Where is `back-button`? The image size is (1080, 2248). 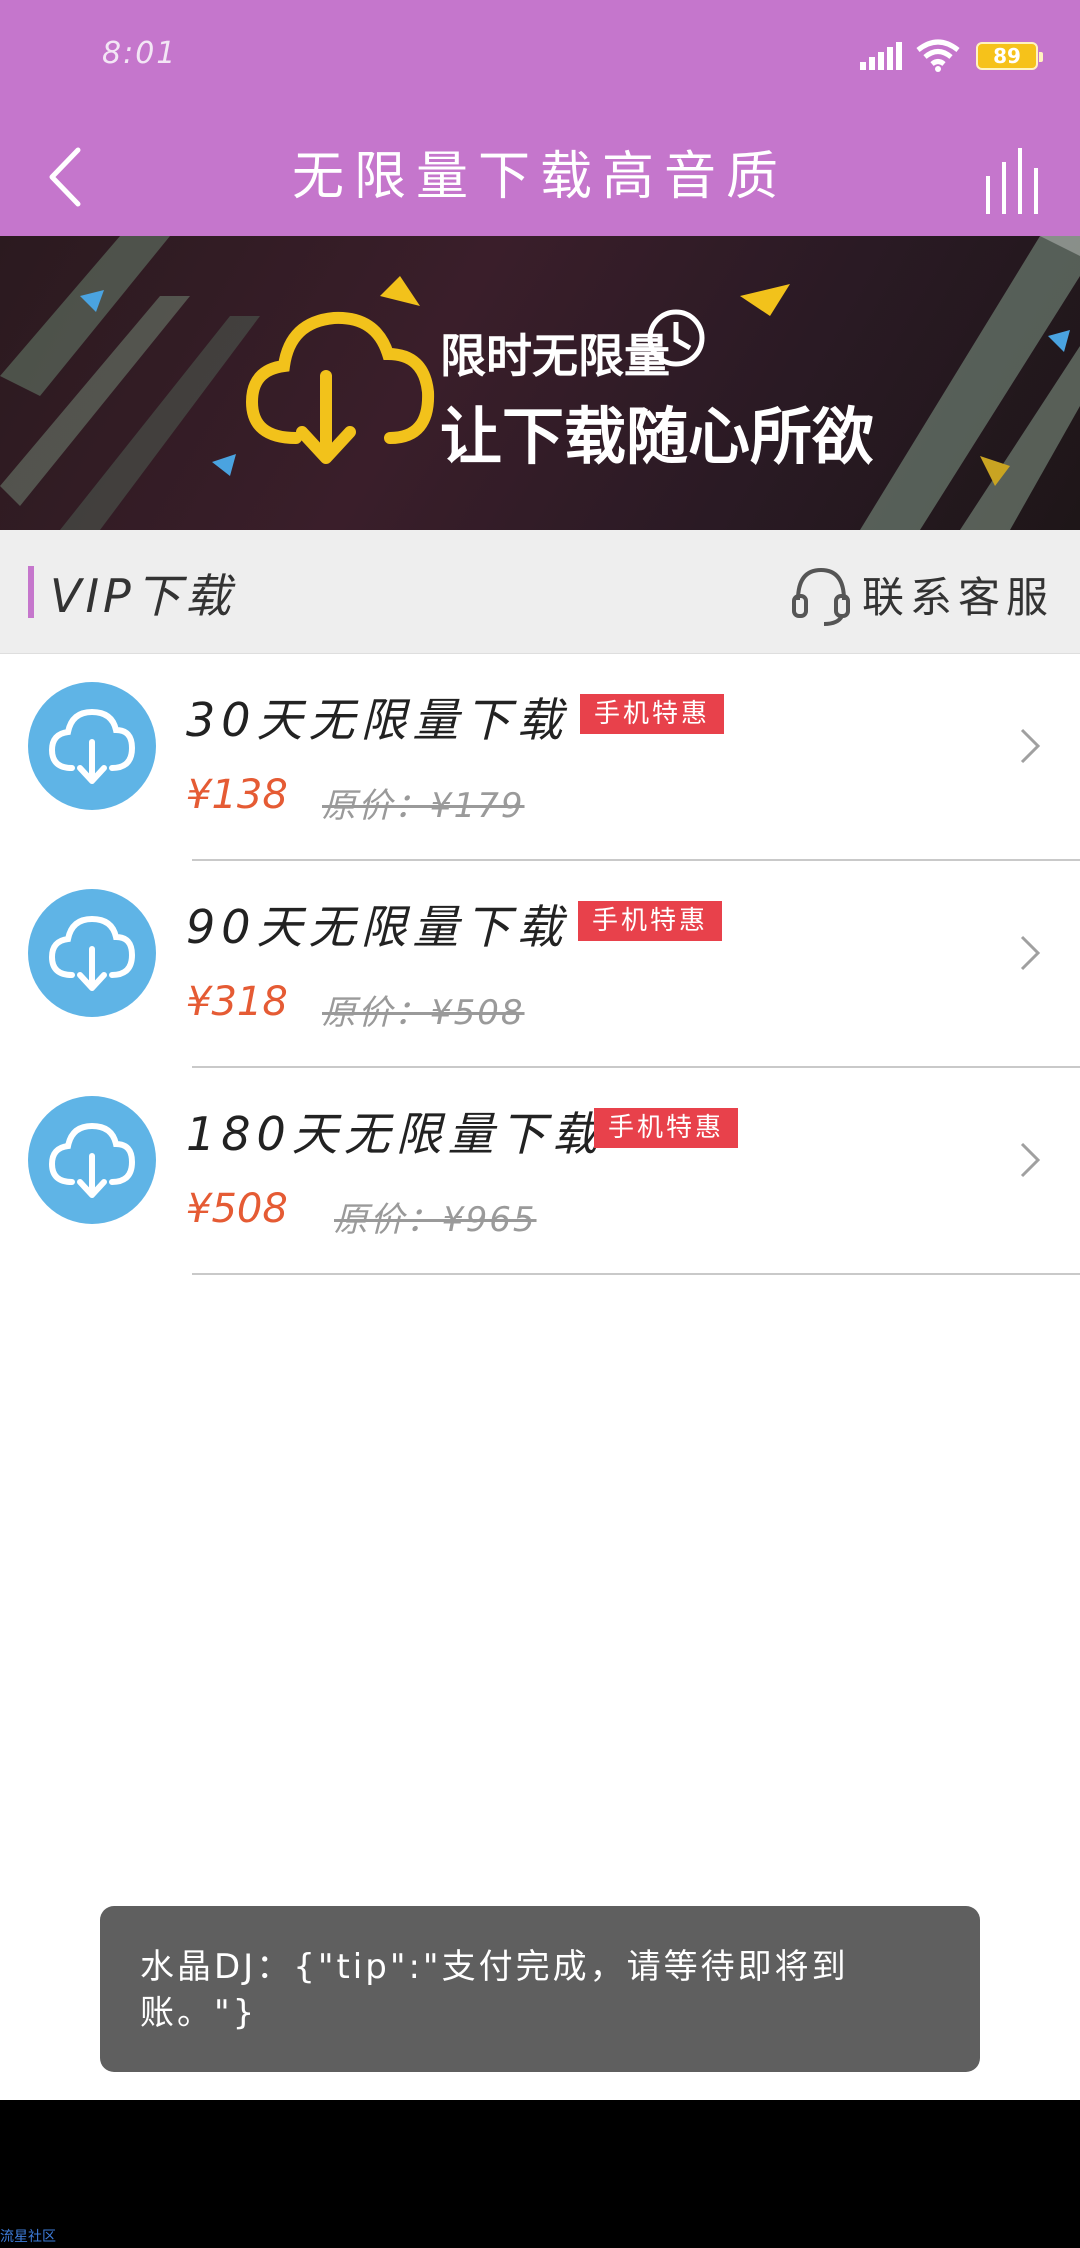 back-button is located at coordinates (73, 177).